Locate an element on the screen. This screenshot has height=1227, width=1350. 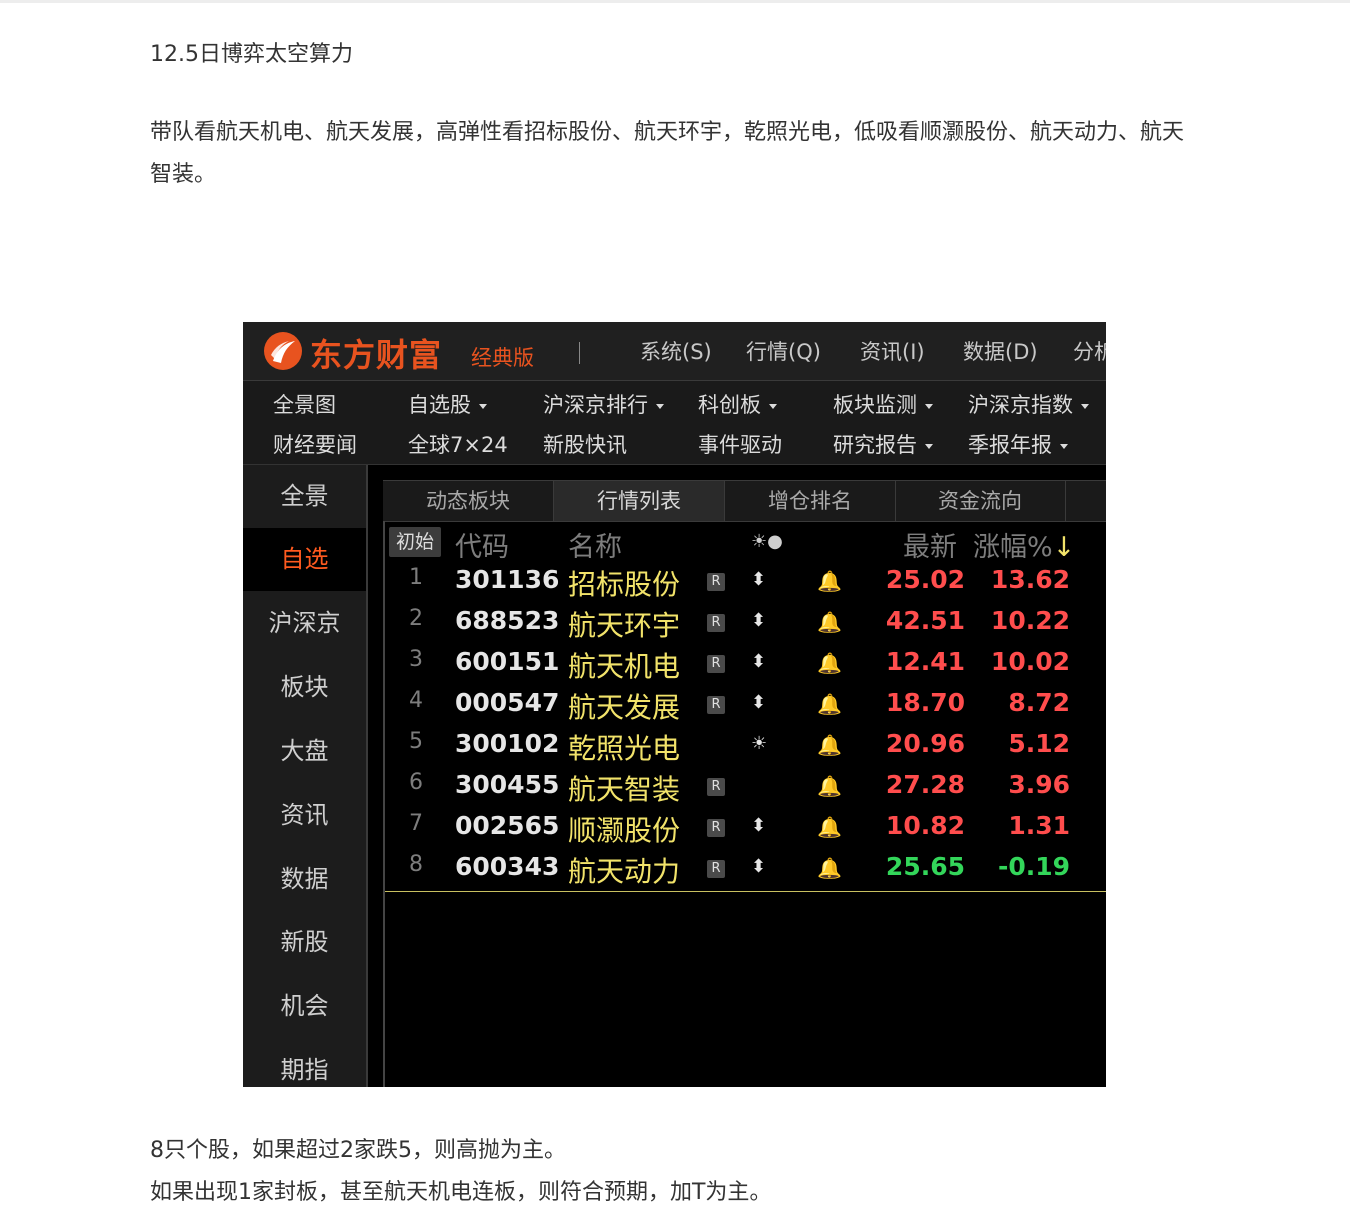
table-row: 6 300455 航天智装 R 🔔 27.28 3.96 is located at coordinates (745, 788).